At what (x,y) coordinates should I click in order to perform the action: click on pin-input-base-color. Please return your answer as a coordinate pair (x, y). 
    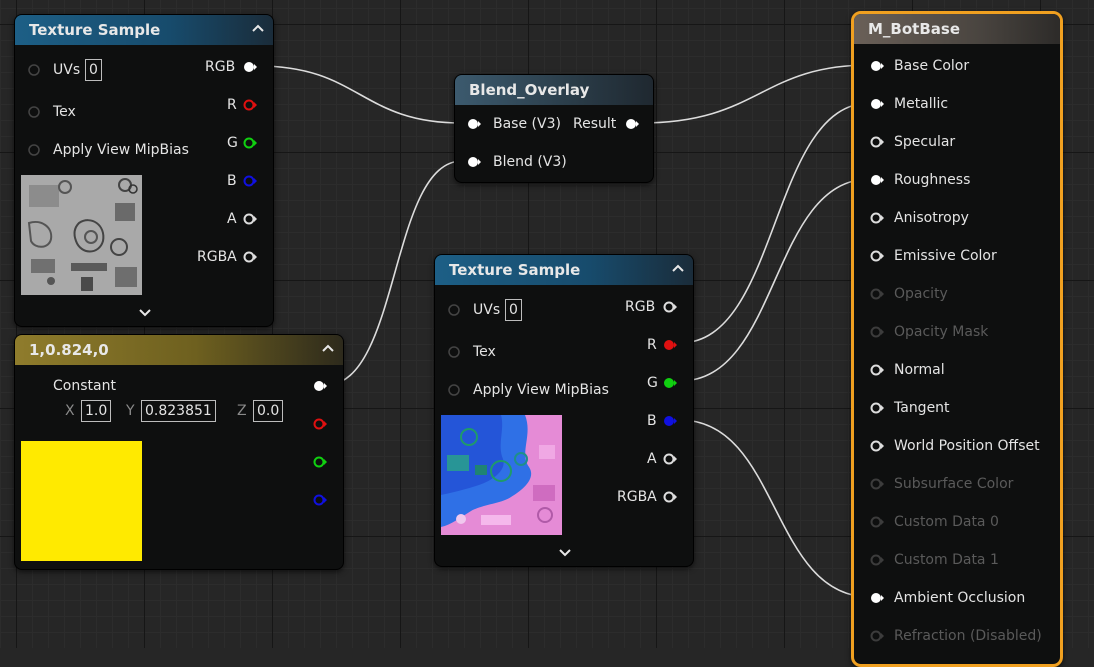
    Looking at the image, I should click on (877, 66).